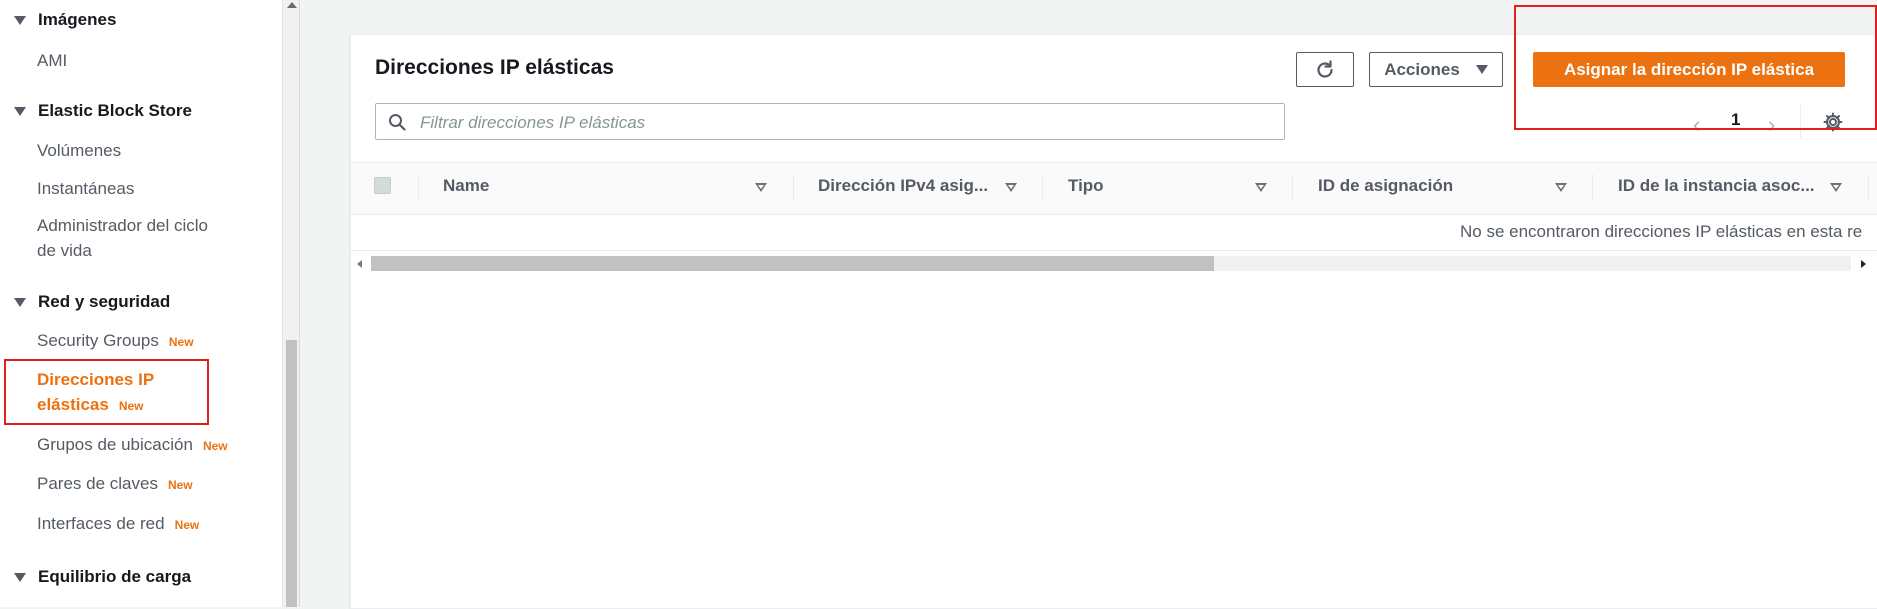 Image resolution: width=1877 pixels, height=609 pixels. I want to click on sidebar-item-label: Administrador del ciclo, so click(123, 225).